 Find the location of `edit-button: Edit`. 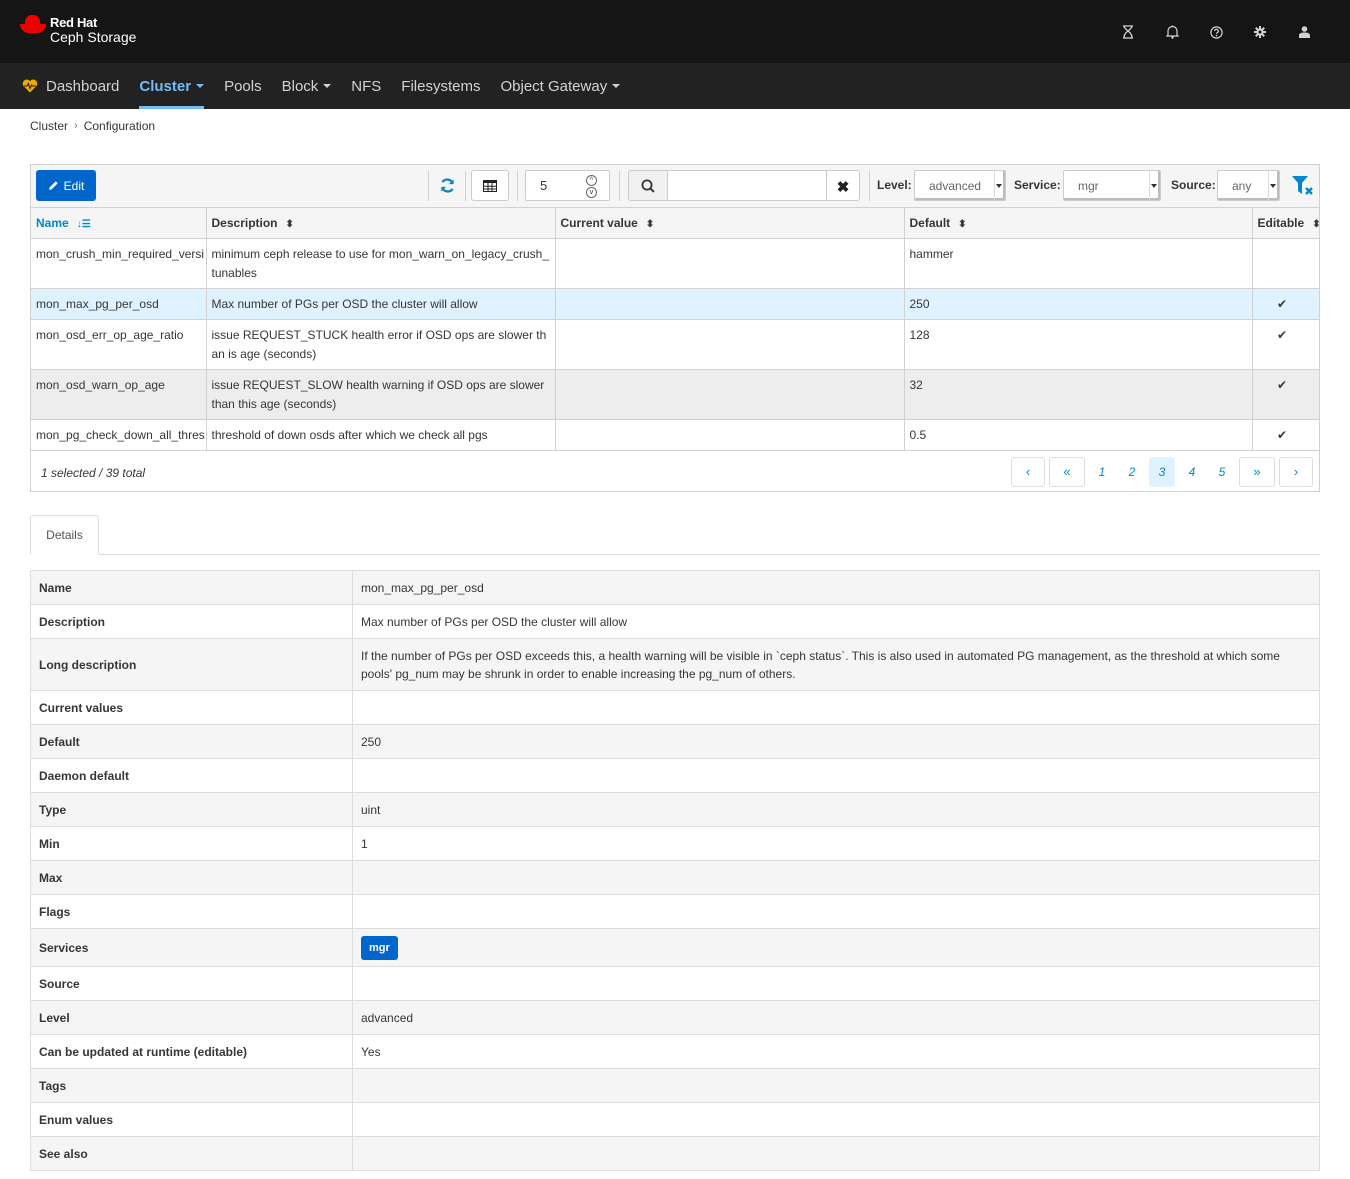

edit-button: Edit is located at coordinates (66, 185).